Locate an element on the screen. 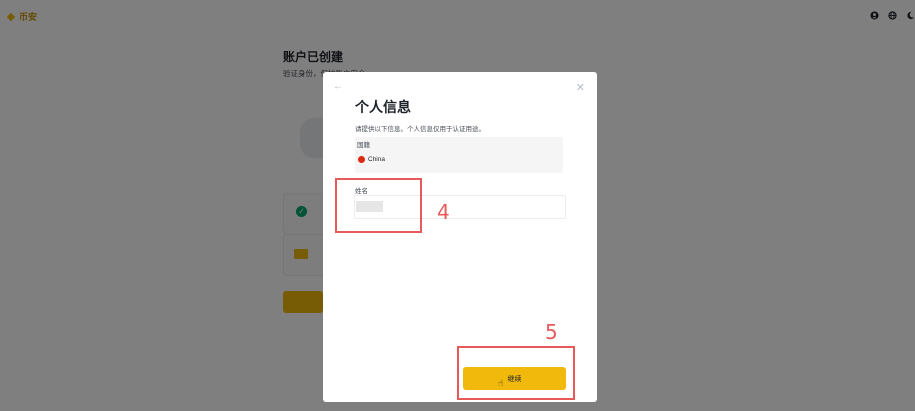 This screenshot has width=915, height=411. modal-description: 请提供以下信息。个人信息仅用于认证用途。 is located at coordinates (420, 129).